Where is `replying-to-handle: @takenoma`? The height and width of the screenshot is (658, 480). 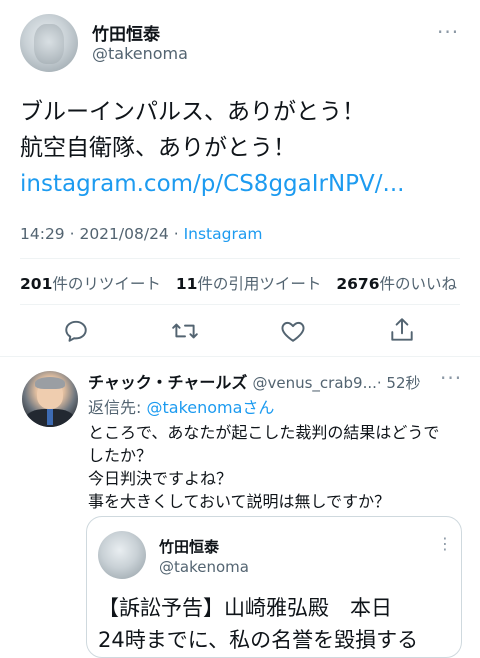 replying-to-handle: @takenoma is located at coordinates (194, 407).